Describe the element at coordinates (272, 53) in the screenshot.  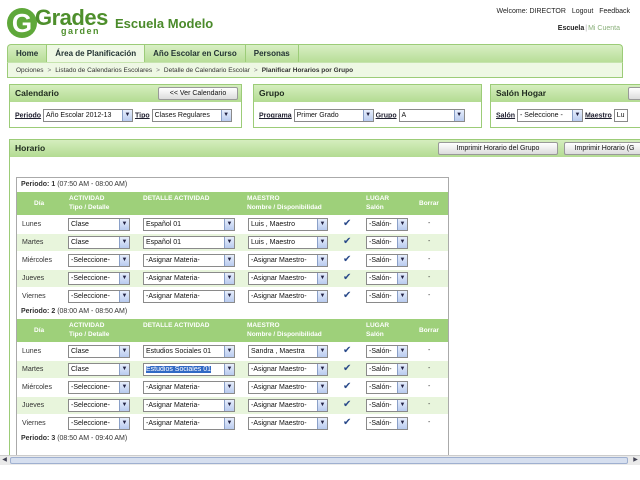
I see `tab-personas: Personas` at that location.